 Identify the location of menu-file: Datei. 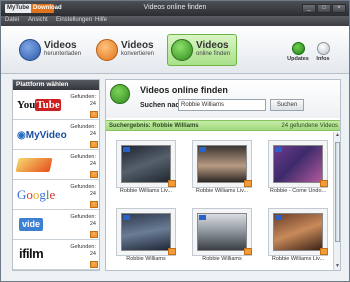
(12, 20).